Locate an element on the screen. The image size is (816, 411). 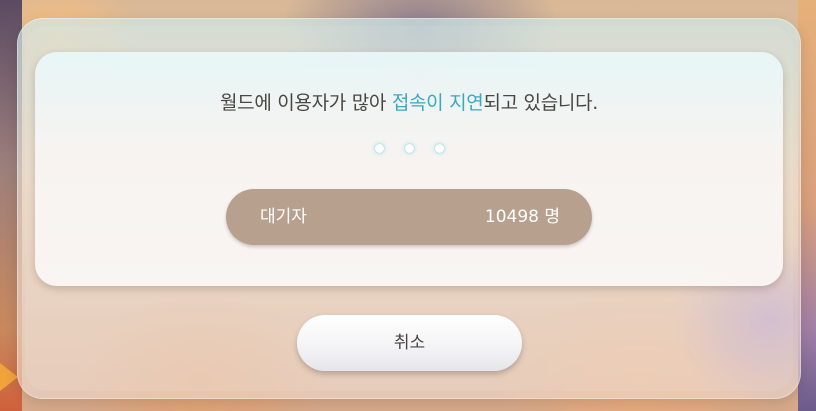
background-flag-shape is located at coordinates (9, 377).